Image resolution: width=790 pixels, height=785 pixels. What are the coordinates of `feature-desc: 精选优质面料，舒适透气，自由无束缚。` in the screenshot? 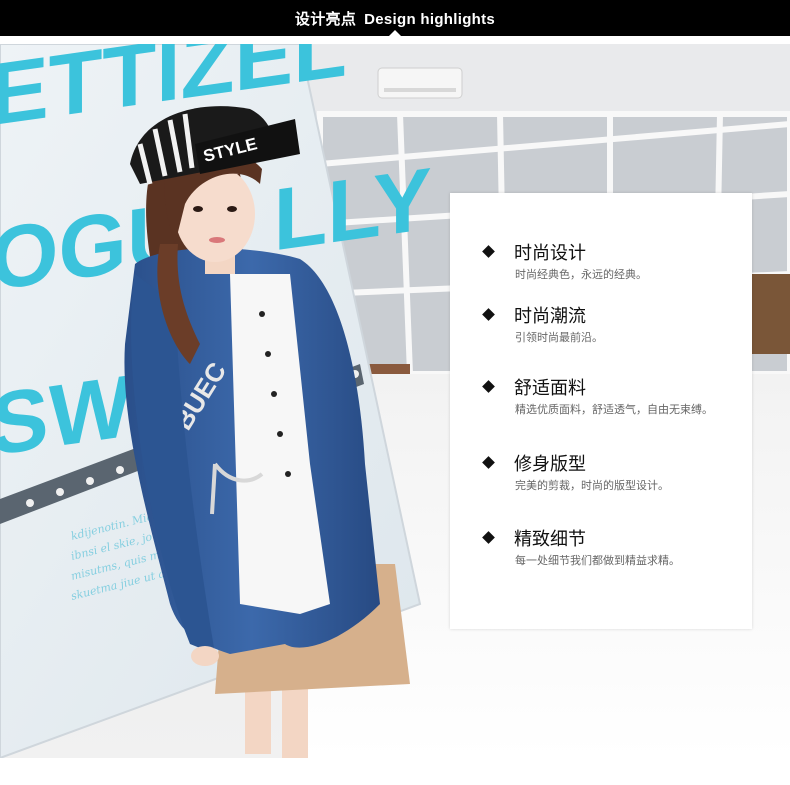 It's located at (614, 409).